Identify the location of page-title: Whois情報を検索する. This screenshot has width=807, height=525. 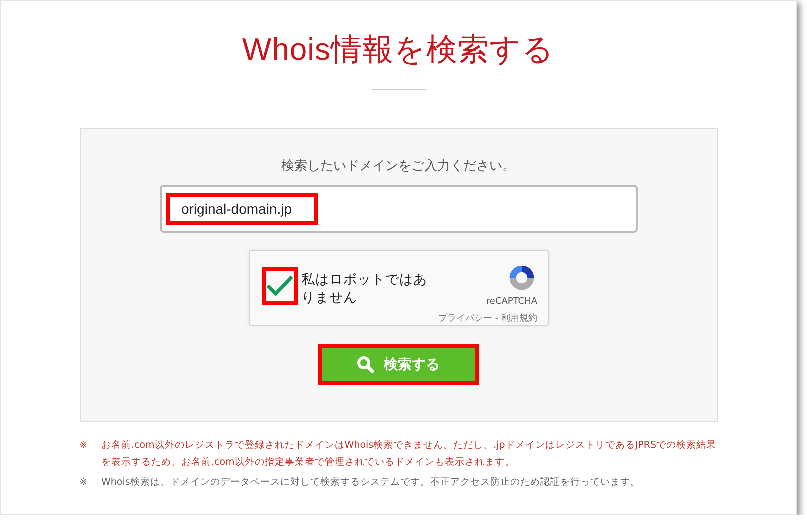
(398, 50).